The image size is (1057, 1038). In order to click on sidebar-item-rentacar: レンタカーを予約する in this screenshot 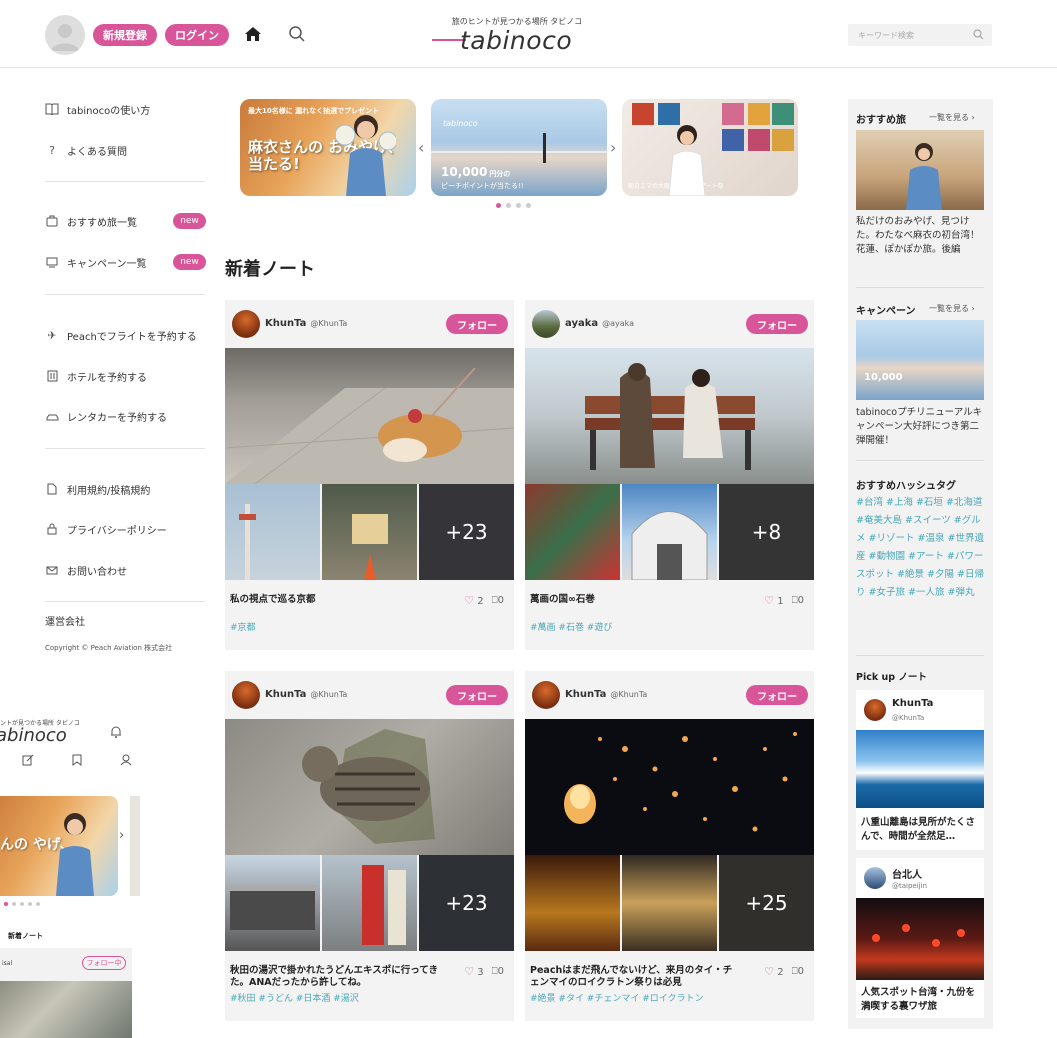, I will do `click(106, 416)`.